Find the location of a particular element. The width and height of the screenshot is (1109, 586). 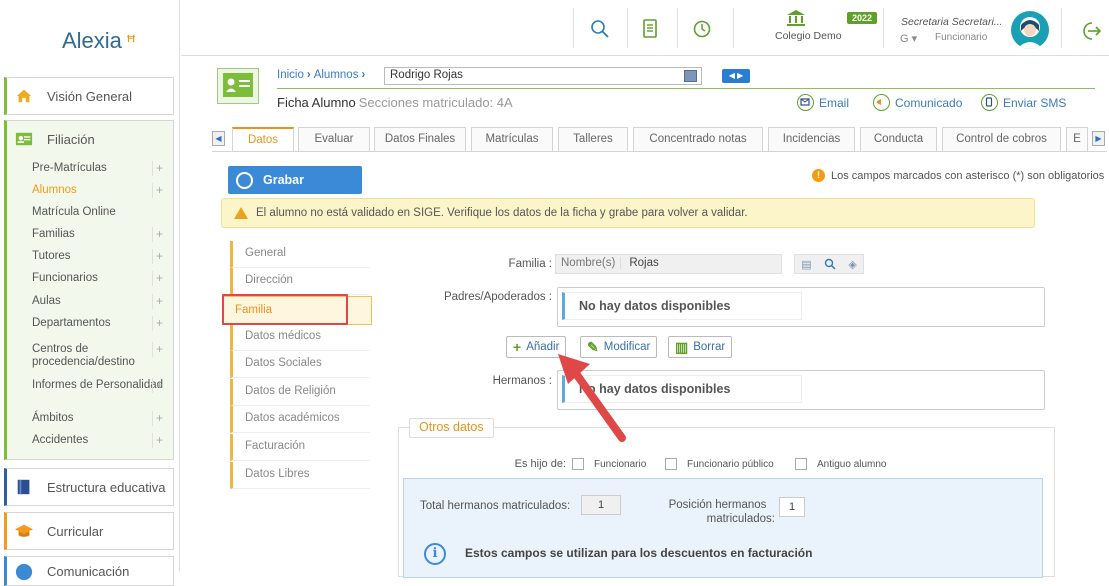

tabs-scroll-left: ◀ is located at coordinates (218, 138).